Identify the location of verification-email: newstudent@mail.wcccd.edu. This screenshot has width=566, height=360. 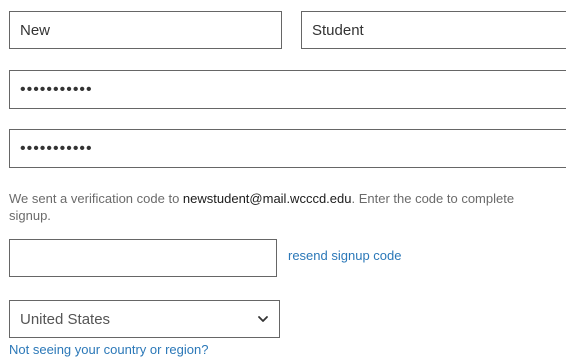
(267, 198).